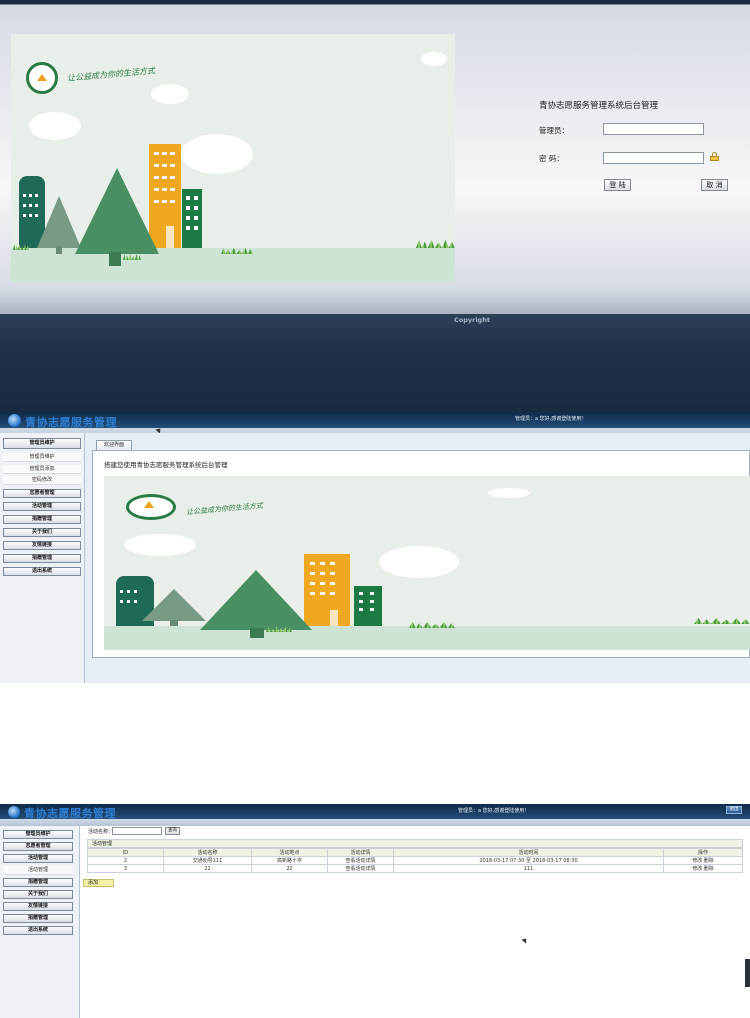 The image size is (750, 1018). What do you see at coordinates (42, 457) in the screenshot?
I see `menu-item-admin-maintain: 管理员维护` at bounding box center [42, 457].